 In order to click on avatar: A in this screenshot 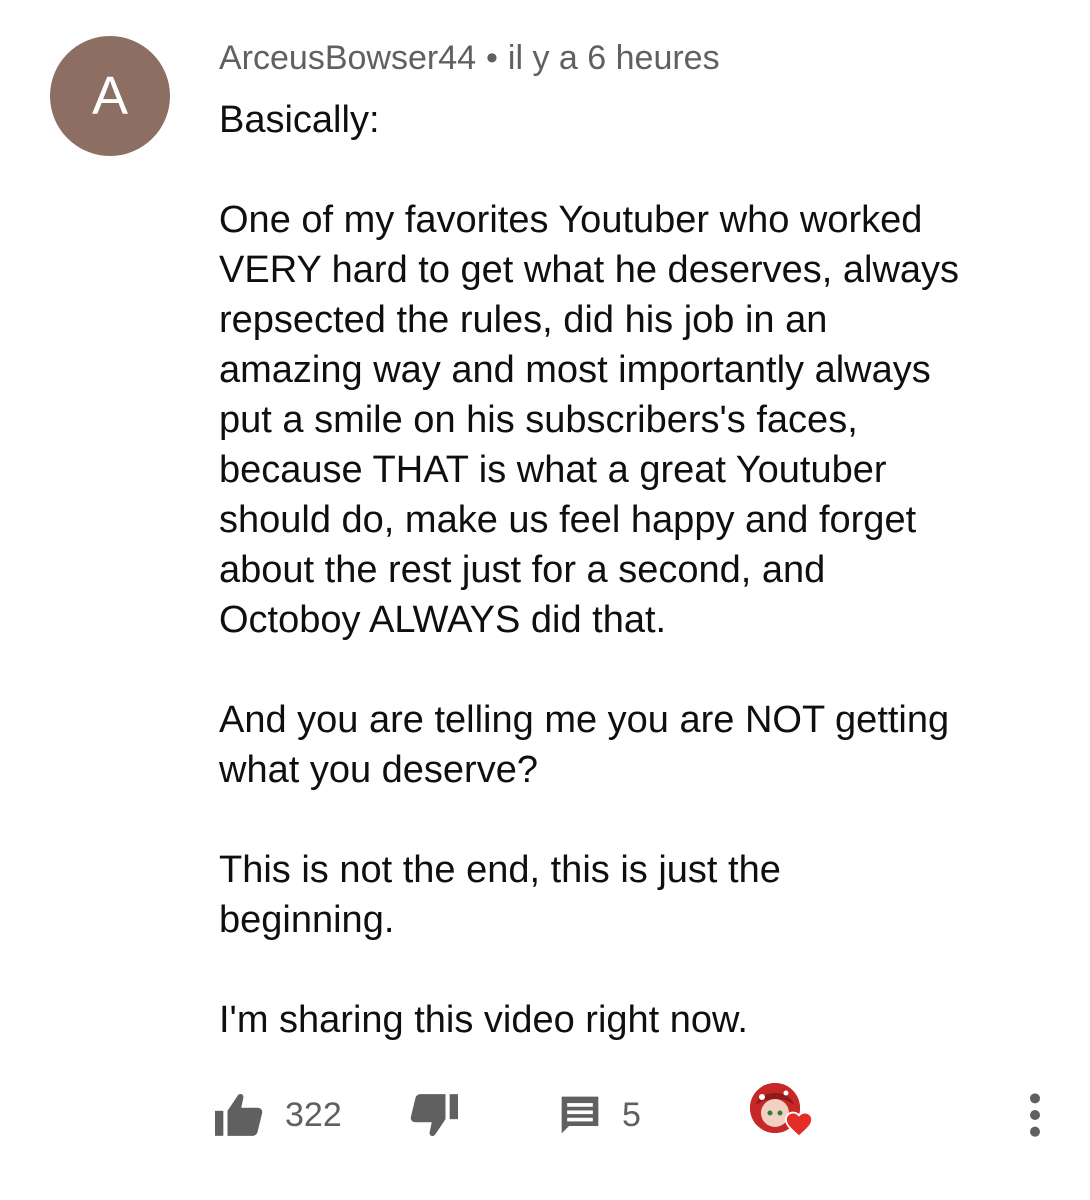, I will do `click(110, 96)`.